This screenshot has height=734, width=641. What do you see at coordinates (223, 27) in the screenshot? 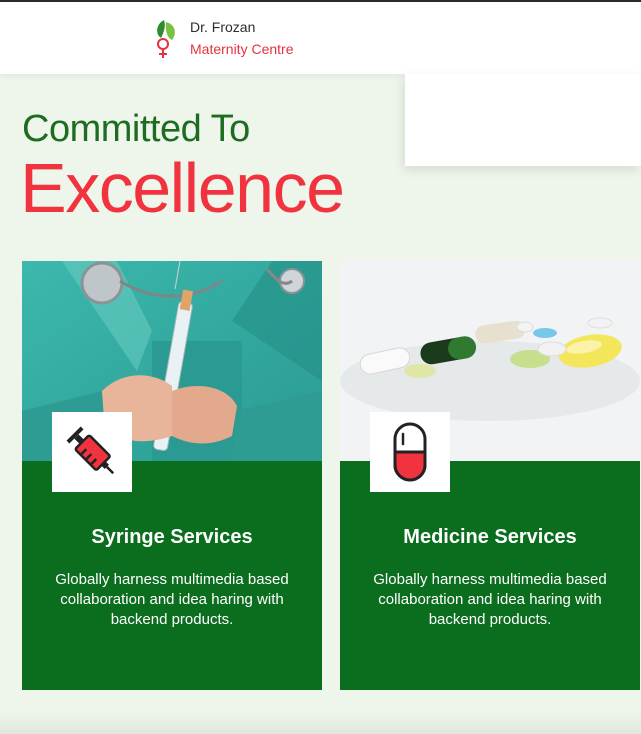
I see `brand-name-line1: Dr. Frozan` at bounding box center [223, 27].